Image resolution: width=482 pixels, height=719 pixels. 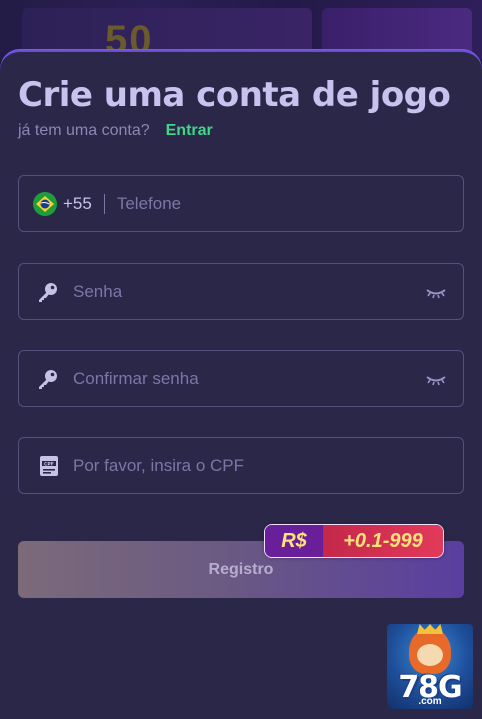 I want to click on phone-input, so click(x=289, y=203).